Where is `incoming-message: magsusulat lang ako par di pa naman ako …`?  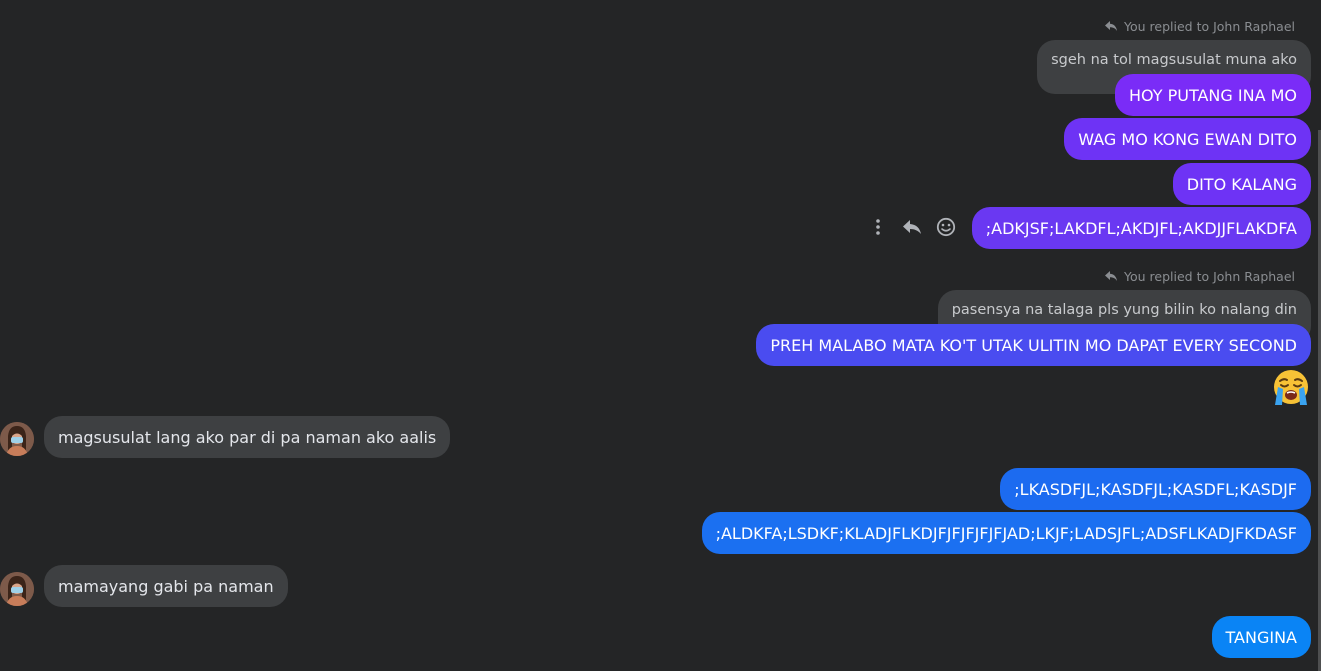
incoming-message: magsusulat lang ako par di pa naman ako … is located at coordinates (247, 437).